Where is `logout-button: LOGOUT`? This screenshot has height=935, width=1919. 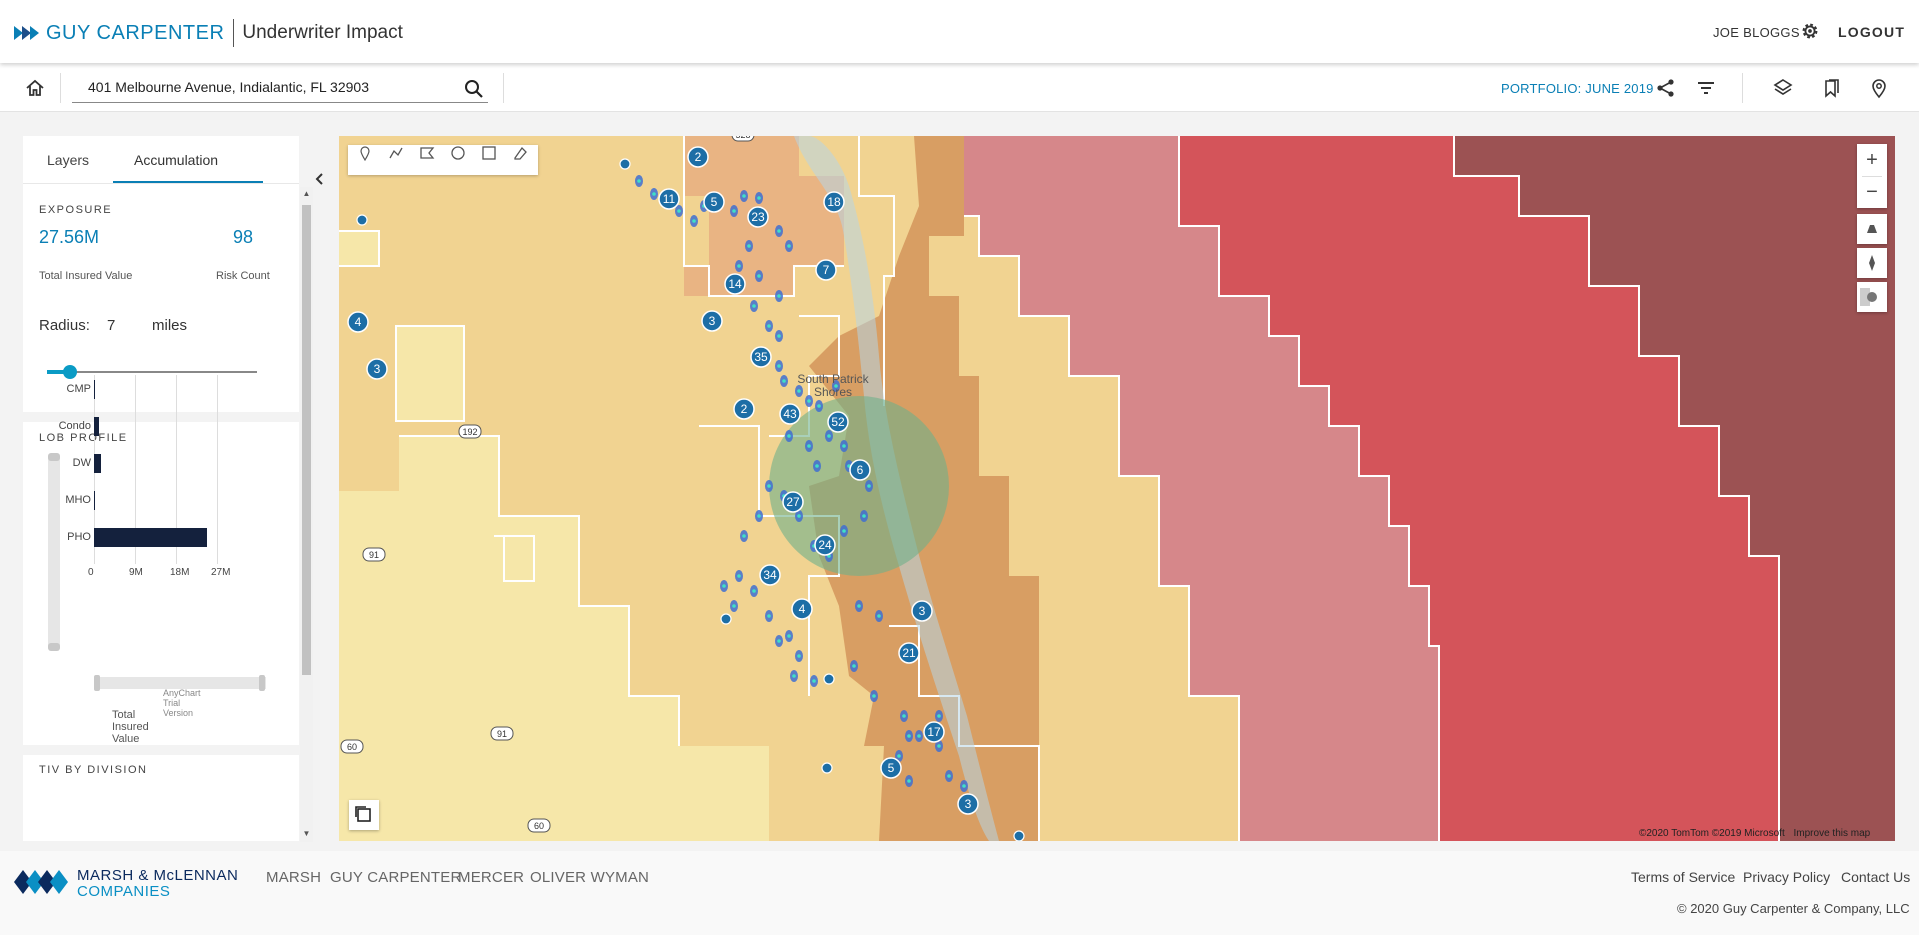 logout-button: LOGOUT is located at coordinates (1871, 32).